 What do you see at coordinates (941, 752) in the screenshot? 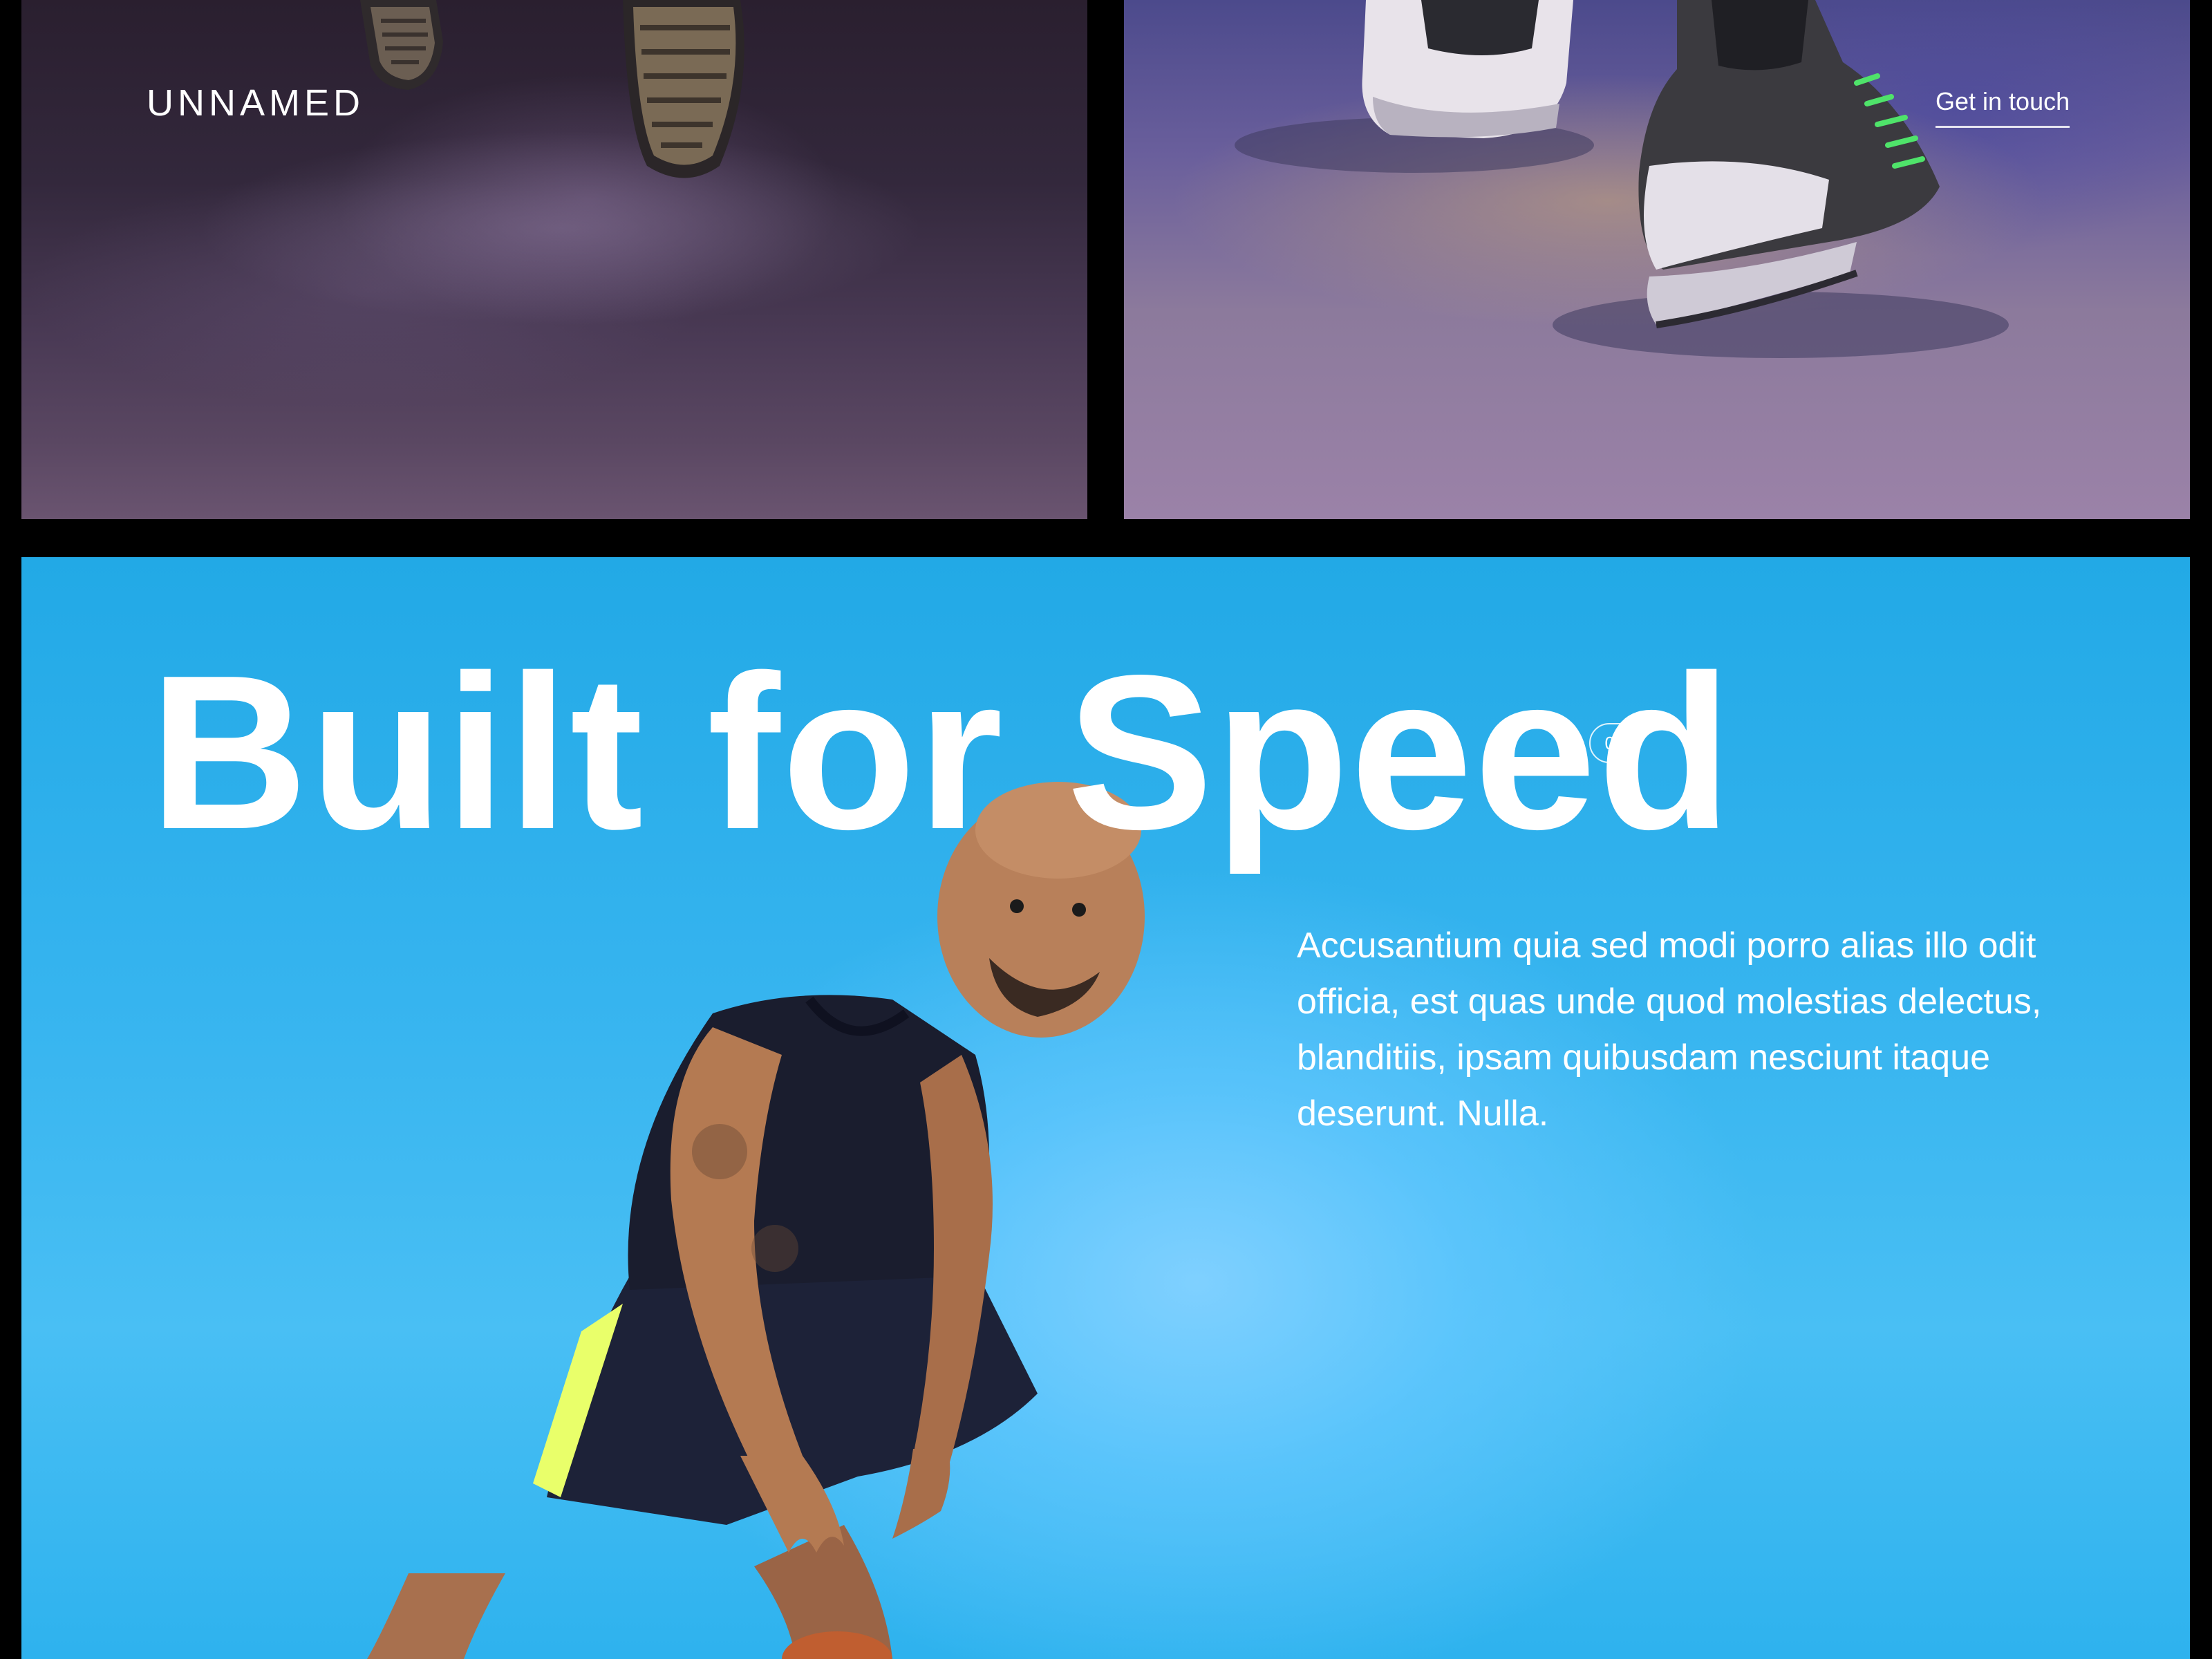
I see `hero-headline: Built for Speed` at bounding box center [941, 752].